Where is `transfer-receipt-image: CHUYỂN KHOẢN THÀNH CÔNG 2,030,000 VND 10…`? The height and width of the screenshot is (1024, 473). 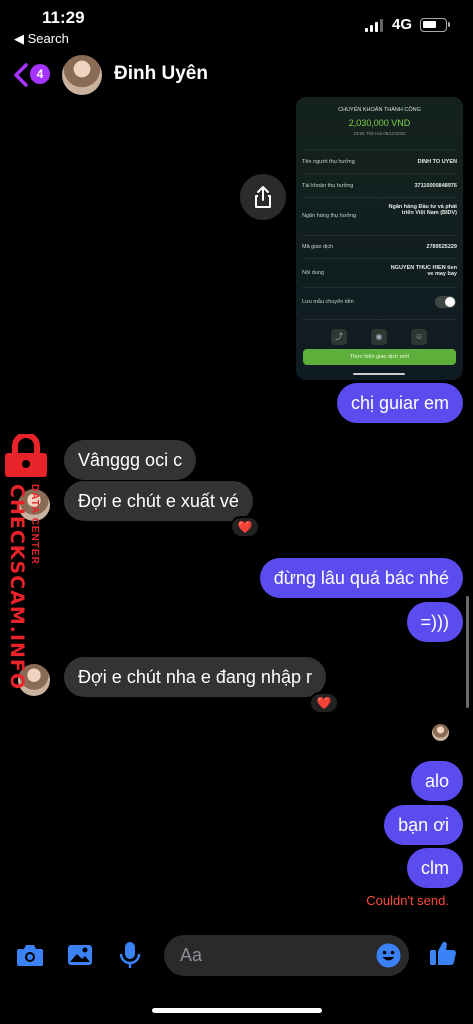
transfer-receipt-image: CHUYỂN KHOẢN THÀNH CÔNG 2,030,000 VND 10… is located at coordinates (379, 238).